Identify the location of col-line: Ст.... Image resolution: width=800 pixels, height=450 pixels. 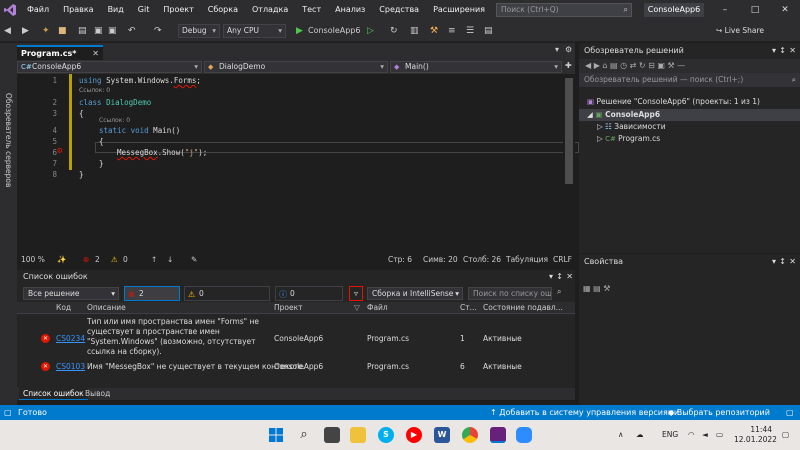
(468, 307).